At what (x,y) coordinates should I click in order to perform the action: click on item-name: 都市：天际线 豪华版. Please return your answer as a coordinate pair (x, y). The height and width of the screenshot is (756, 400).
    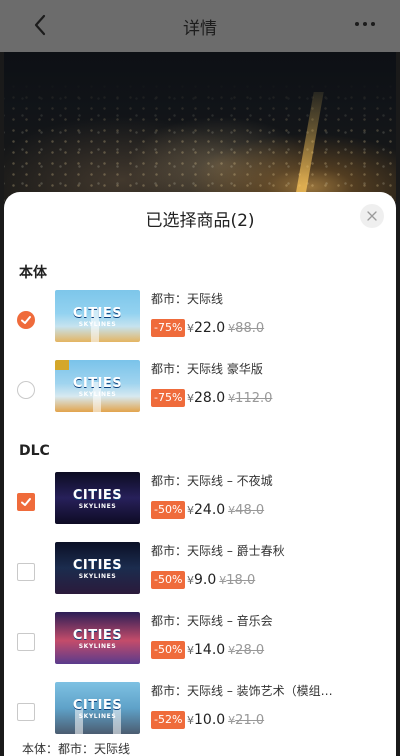
    Looking at the image, I should click on (207, 369).